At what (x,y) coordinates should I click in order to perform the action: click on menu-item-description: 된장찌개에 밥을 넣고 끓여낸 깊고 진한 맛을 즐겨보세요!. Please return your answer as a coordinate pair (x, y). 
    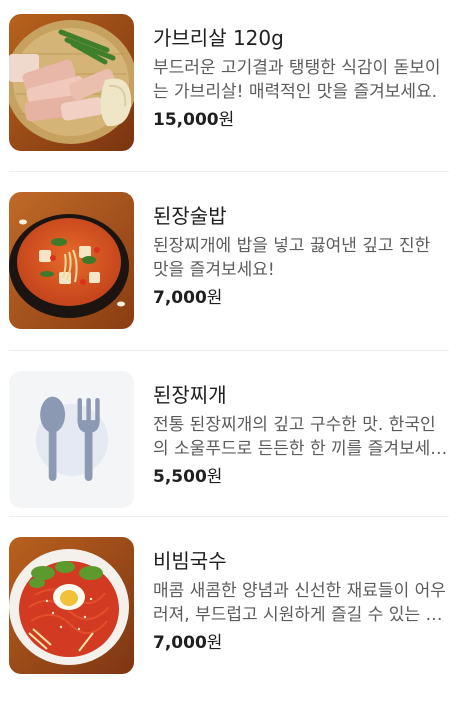
    Looking at the image, I should click on (292, 258).